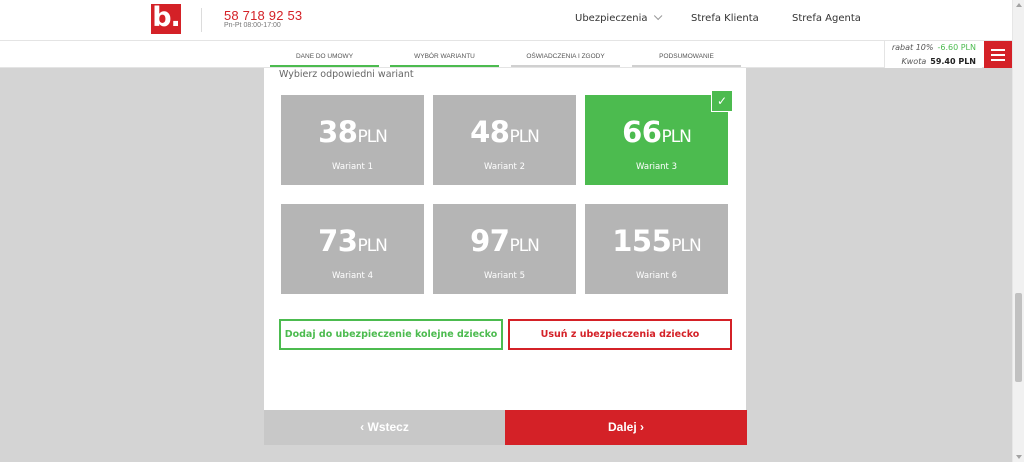  I want to click on nav-ubezpieczenia: Ubezpieczenia, so click(618, 17).